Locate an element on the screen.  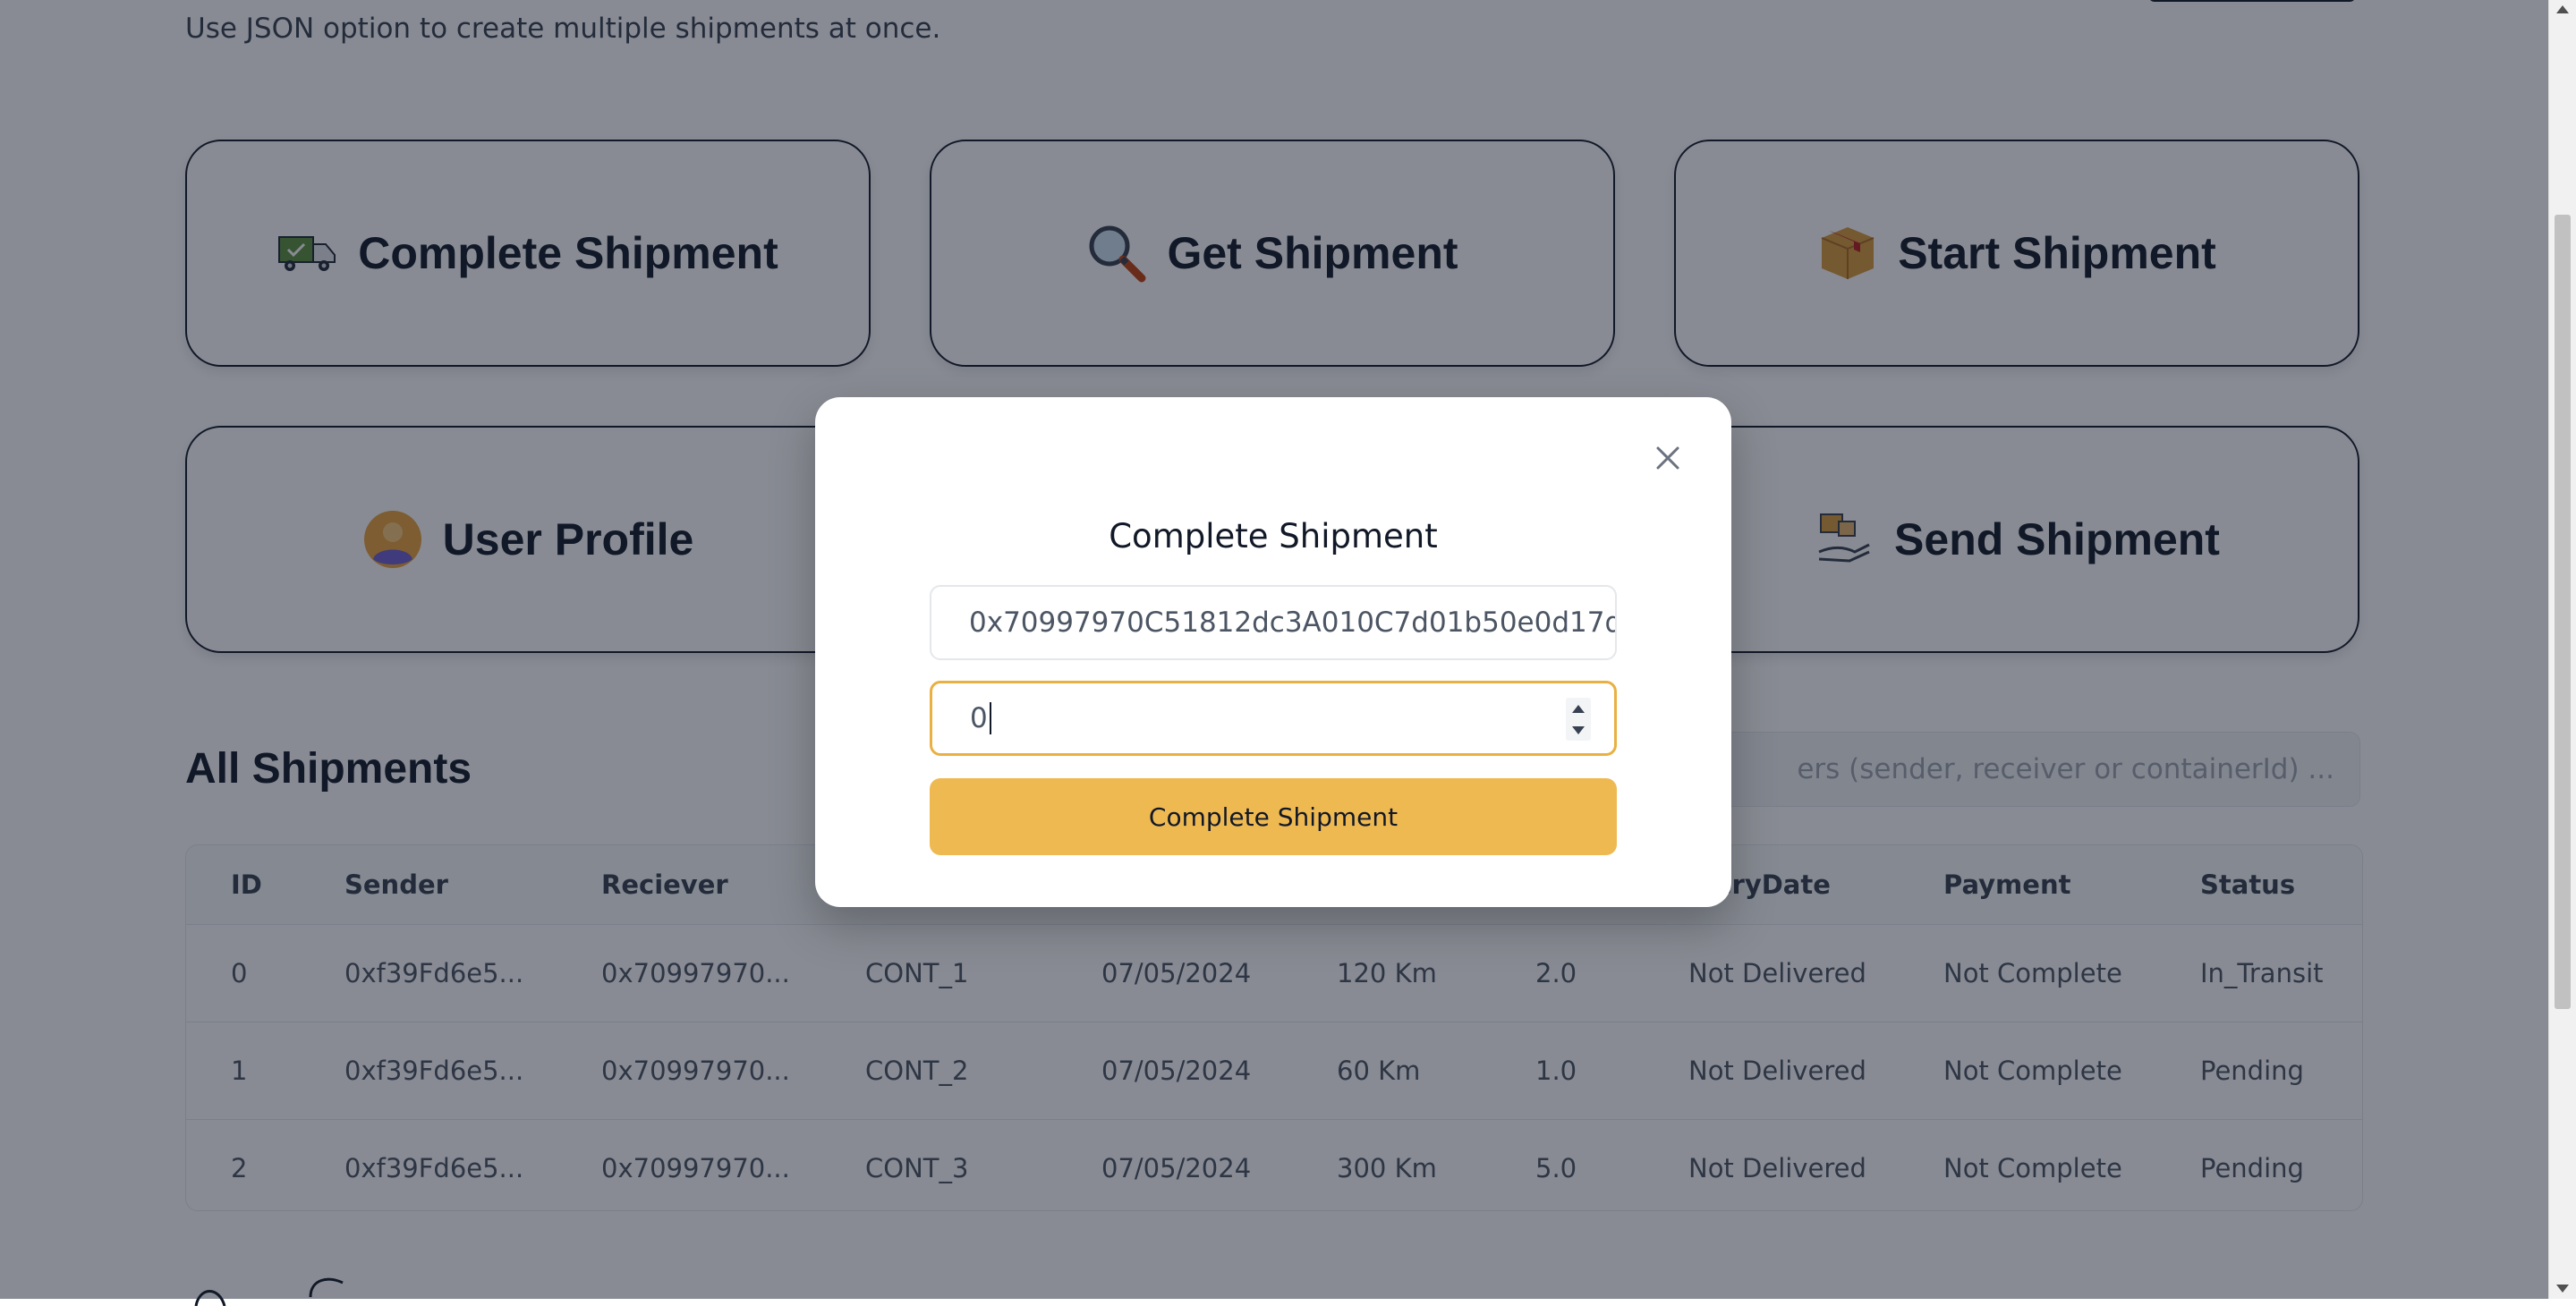
receiver-address-input: 0x70997970C51812dc3A010C7d01b50e0d17d is located at coordinates (1273, 622).